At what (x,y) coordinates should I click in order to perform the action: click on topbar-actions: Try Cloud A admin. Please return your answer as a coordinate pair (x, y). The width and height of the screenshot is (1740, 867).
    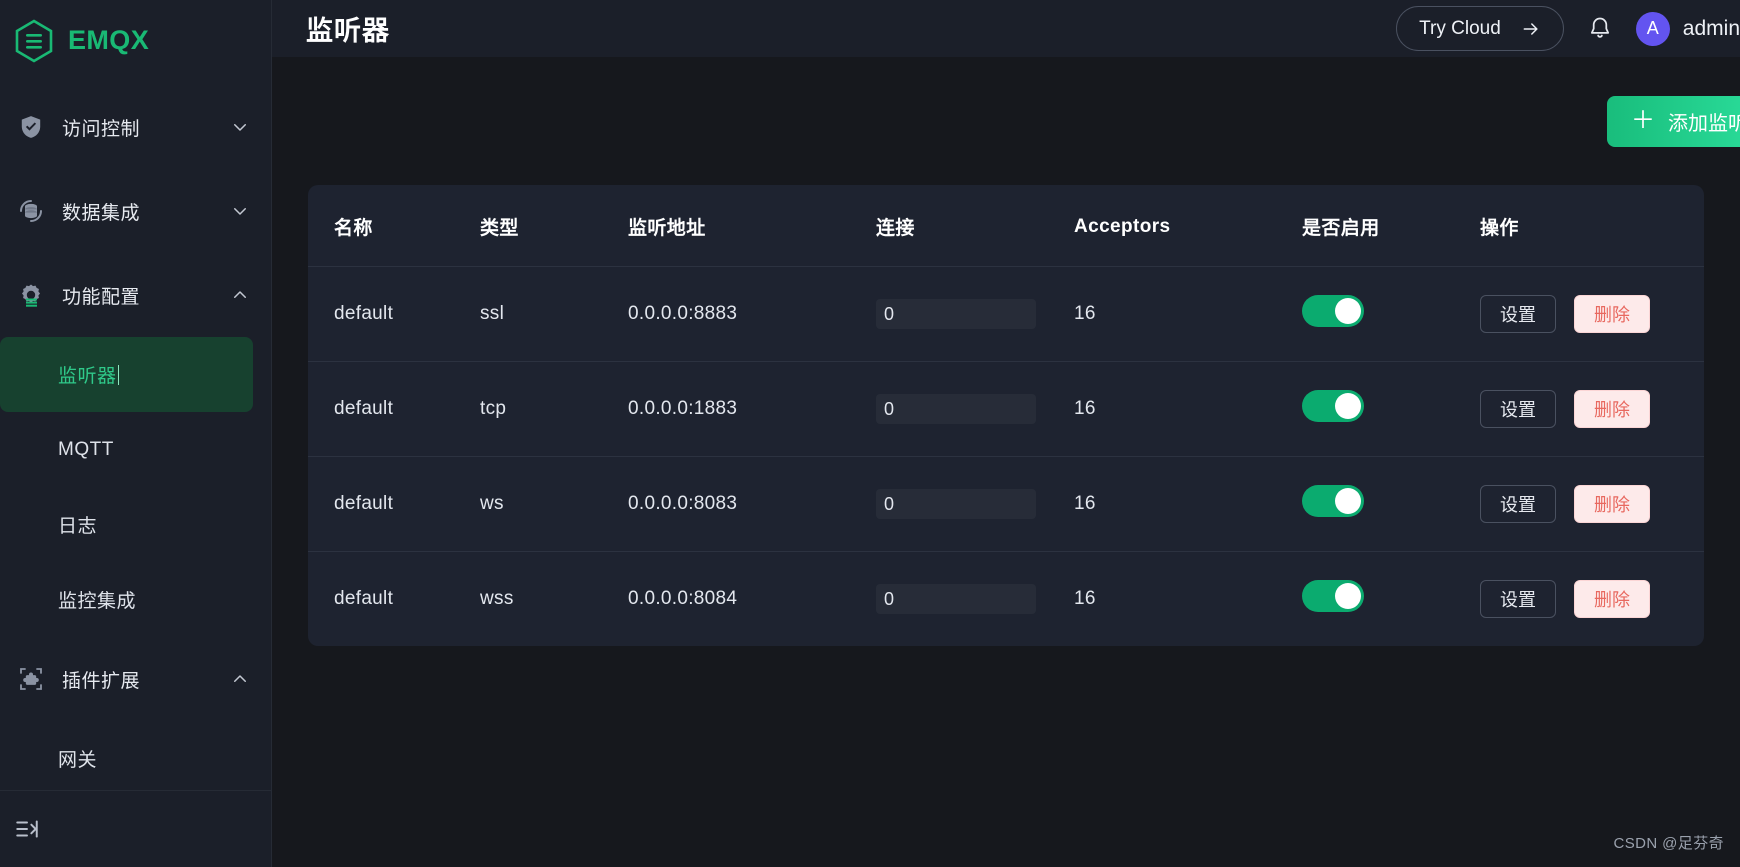
    Looking at the image, I should click on (1568, 28).